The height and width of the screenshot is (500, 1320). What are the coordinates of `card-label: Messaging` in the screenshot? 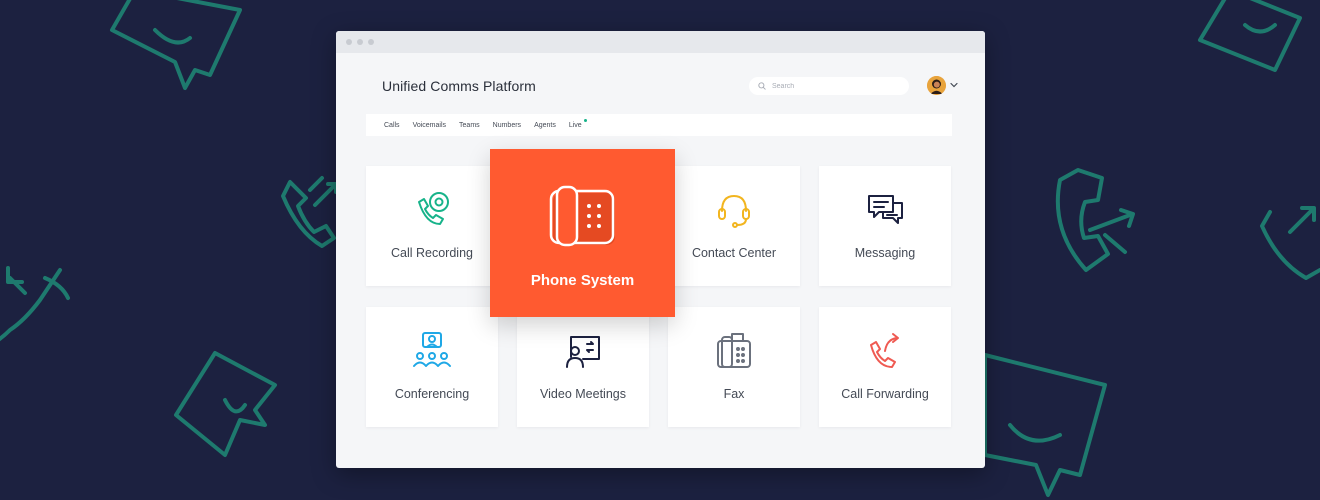 It's located at (885, 253).